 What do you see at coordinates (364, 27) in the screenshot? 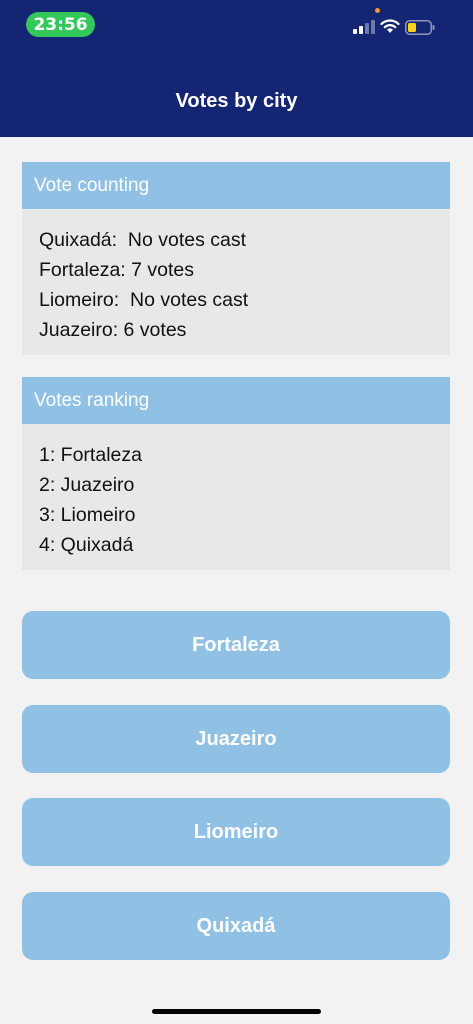
I see `signal-icon` at bounding box center [364, 27].